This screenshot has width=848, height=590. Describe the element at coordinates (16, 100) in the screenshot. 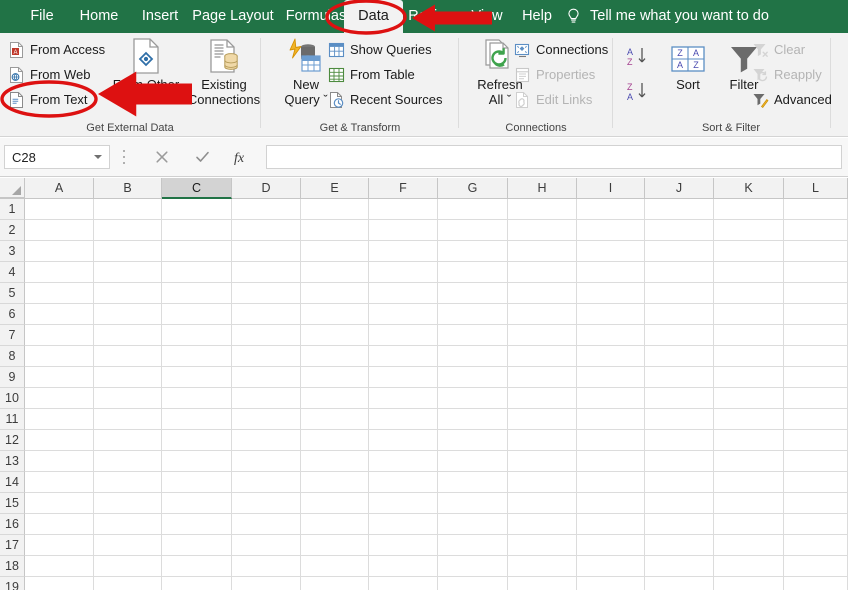

I see `from-text-icon` at that location.